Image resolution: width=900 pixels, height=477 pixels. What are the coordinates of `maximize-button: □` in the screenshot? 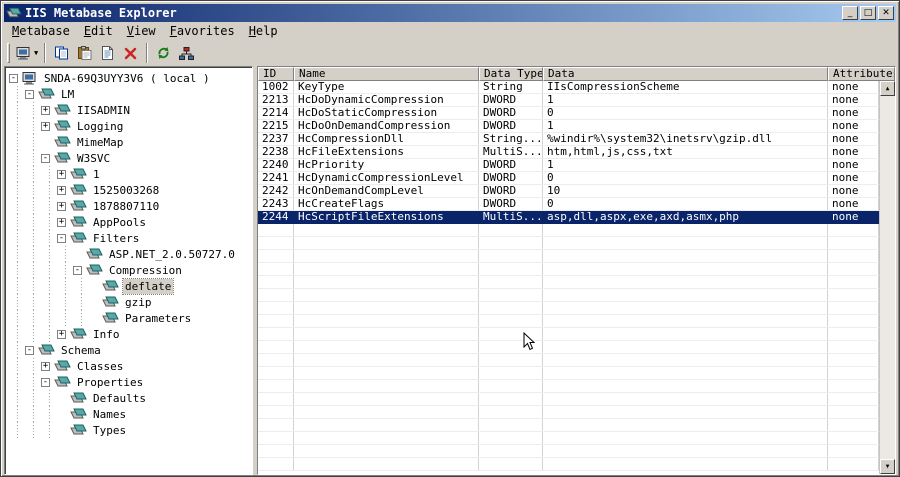 It's located at (868, 13).